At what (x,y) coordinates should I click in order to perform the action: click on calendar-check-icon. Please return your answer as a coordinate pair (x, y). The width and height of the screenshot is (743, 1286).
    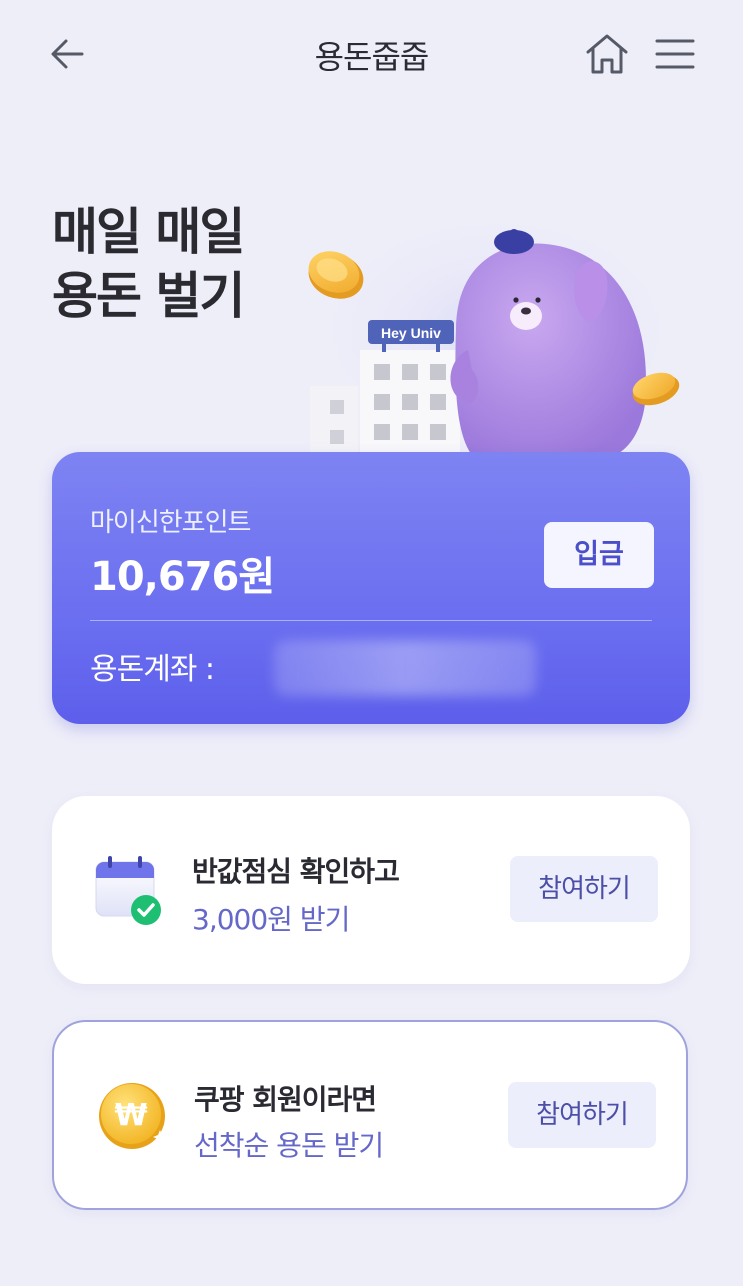
    Looking at the image, I should click on (130, 890).